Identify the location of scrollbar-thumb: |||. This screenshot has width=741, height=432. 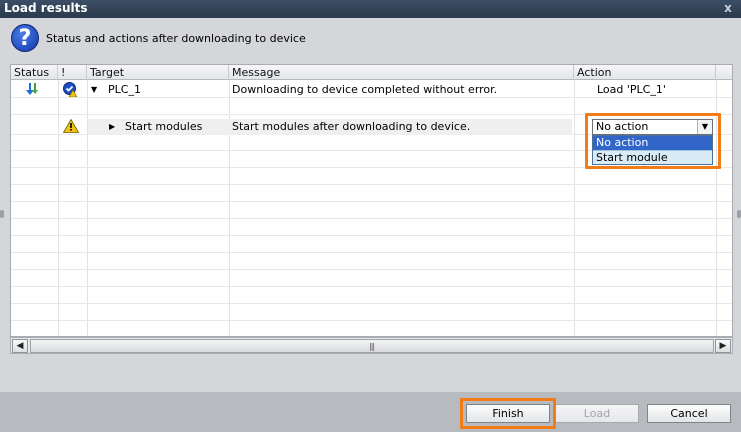
(372, 346).